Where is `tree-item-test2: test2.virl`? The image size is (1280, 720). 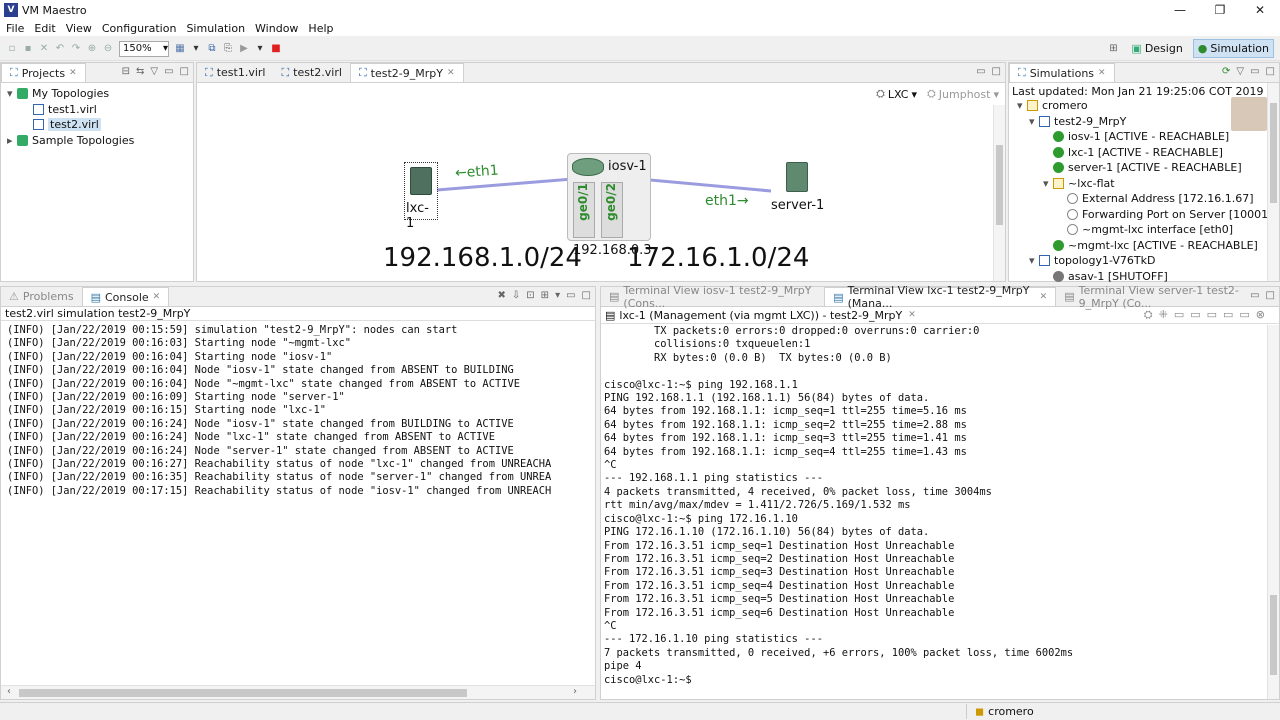 tree-item-test2: test2.virl is located at coordinates (100, 125).